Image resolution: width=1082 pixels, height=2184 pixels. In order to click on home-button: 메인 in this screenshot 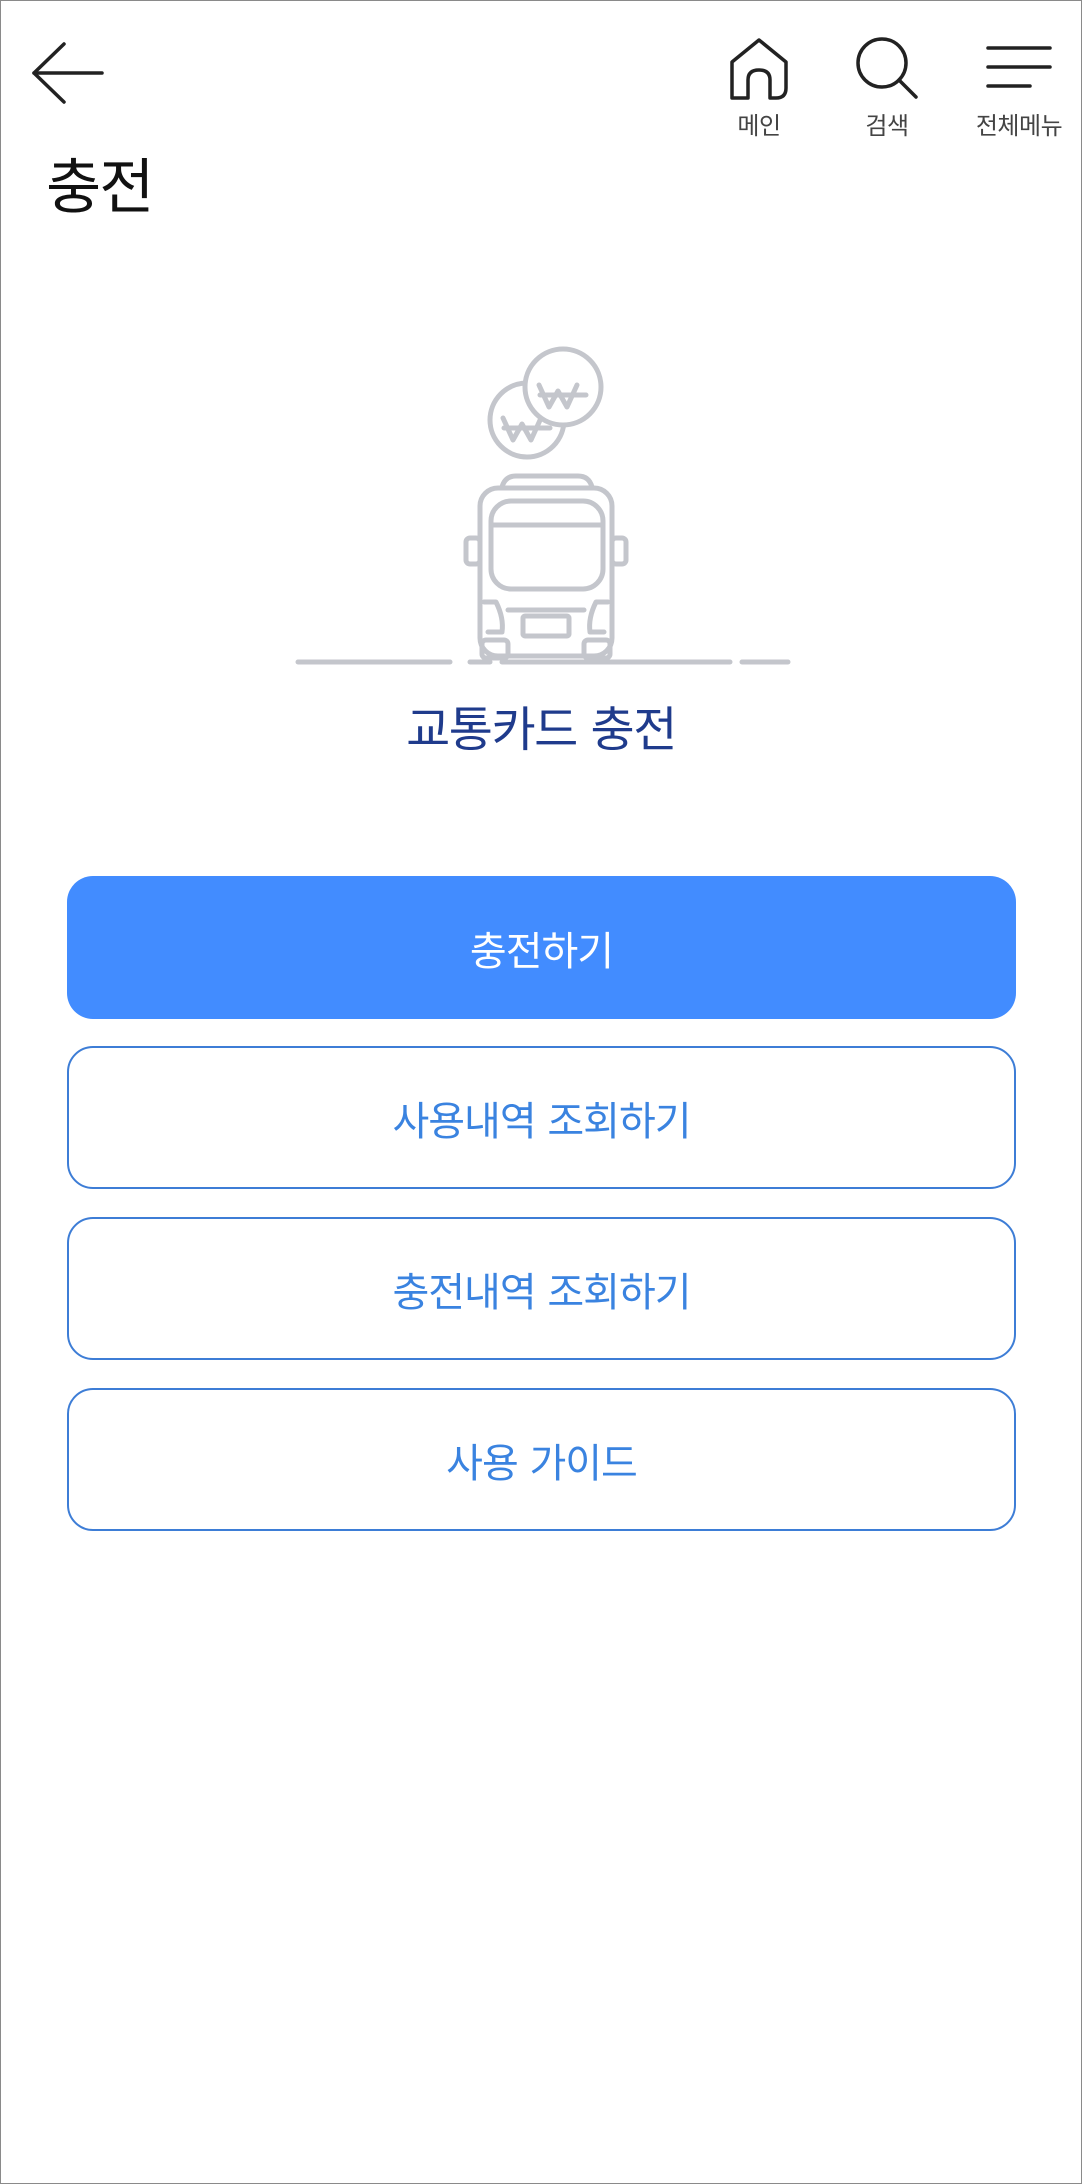, I will do `click(759, 91)`.